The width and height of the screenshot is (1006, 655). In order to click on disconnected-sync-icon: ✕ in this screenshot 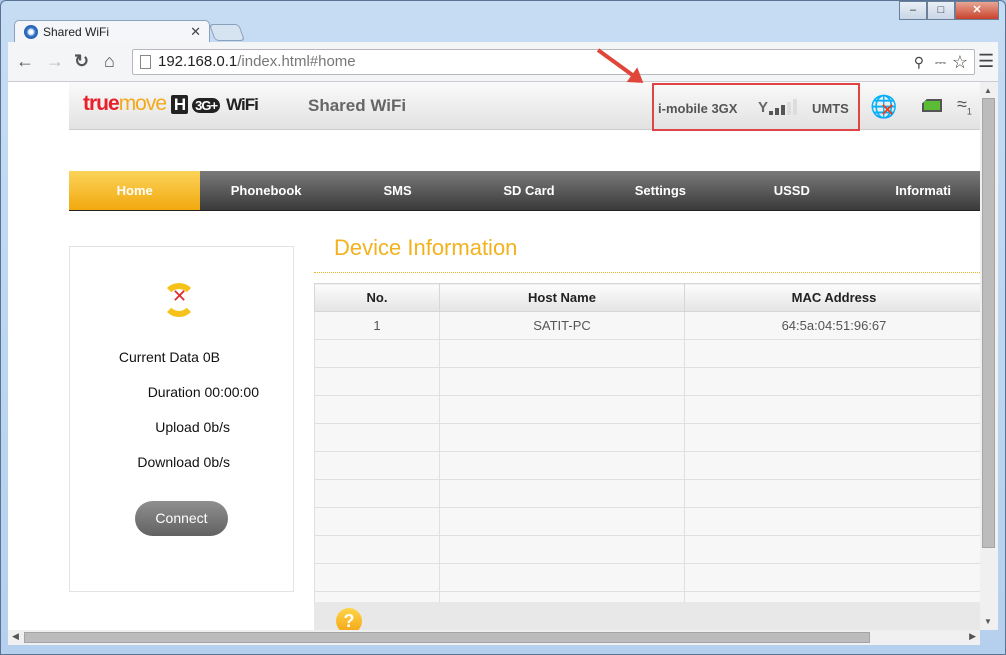, I will do `click(180, 299)`.